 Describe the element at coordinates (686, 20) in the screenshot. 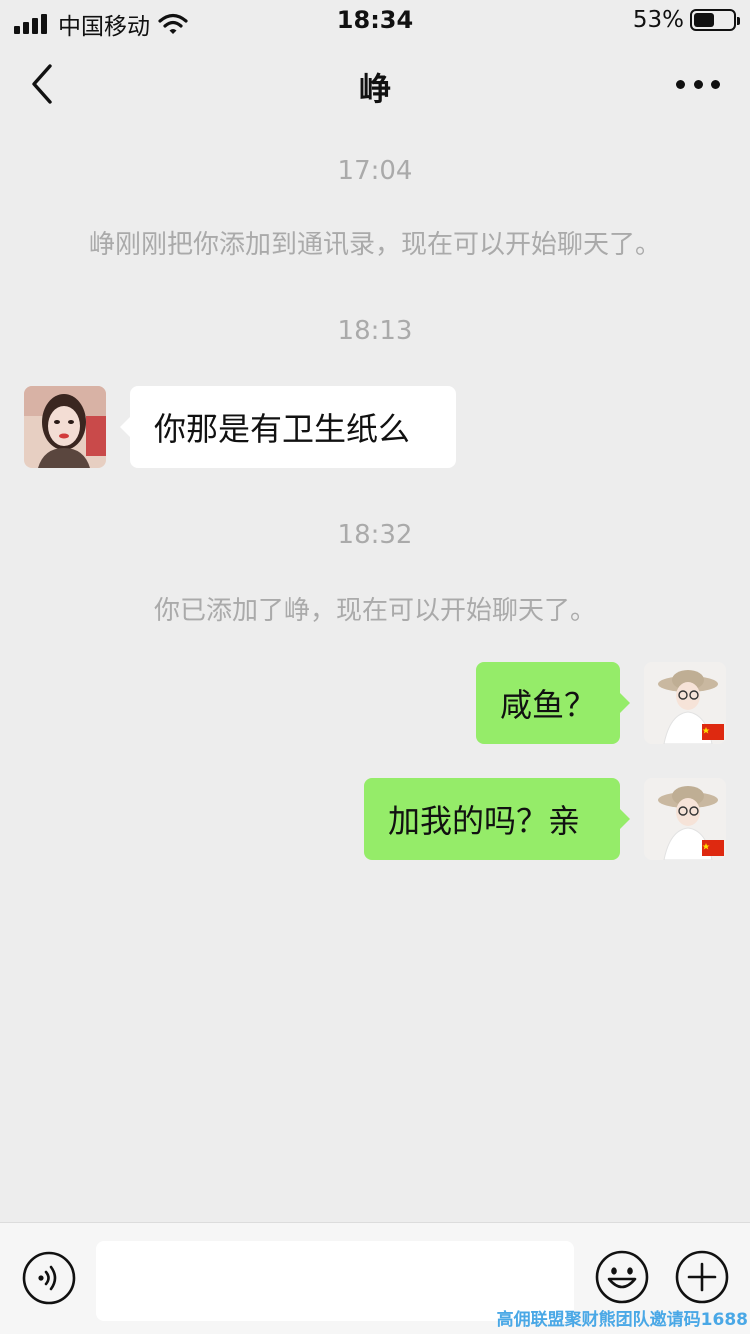

I see `status-right: 53%` at that location.